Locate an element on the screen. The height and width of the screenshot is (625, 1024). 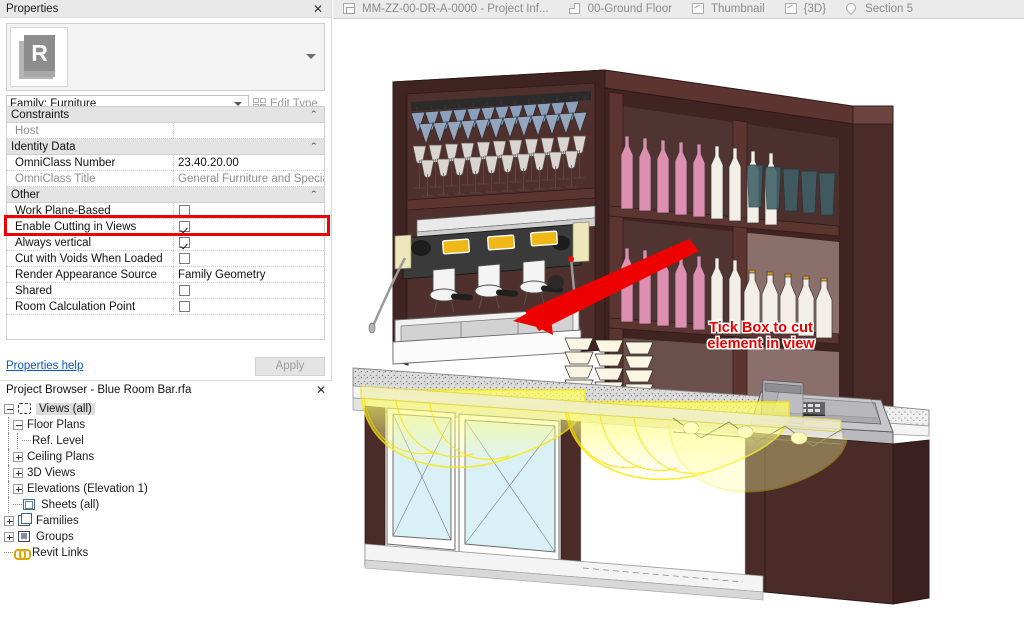
property-value: Family Geometry is located at coordinates (249, 274).